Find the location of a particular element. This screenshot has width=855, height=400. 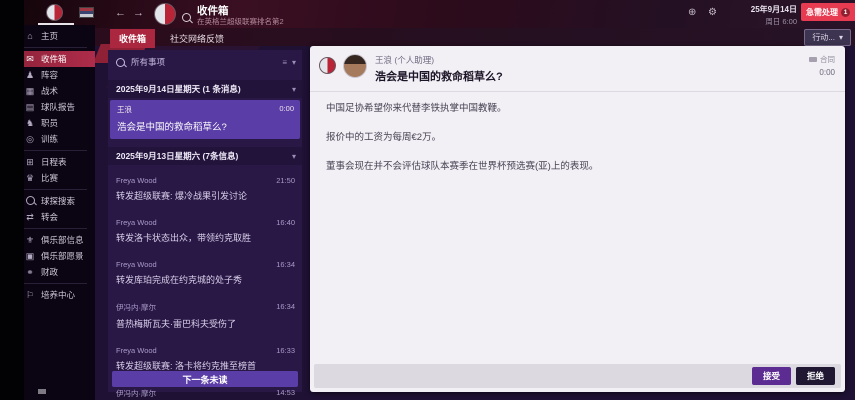

briefcase-icon: ▣ is located at coordinates (30, 255).